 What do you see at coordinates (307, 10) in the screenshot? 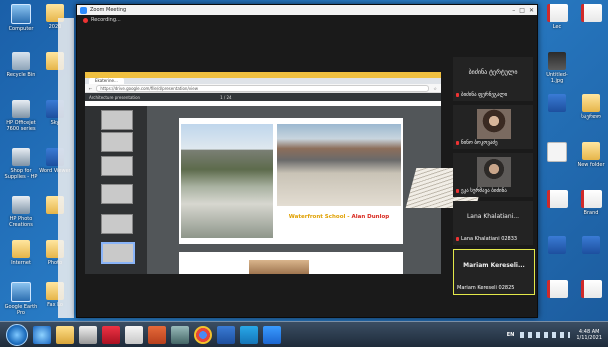
I see `zoom-titlebar: Zoom Meeting – □ ✕` at bounding box center [307, 10].